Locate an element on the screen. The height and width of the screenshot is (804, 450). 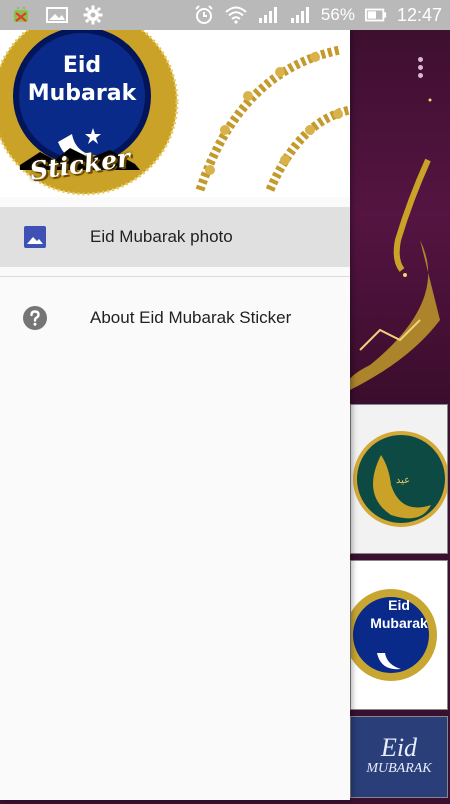
divider is located at coordinates (175, 276).